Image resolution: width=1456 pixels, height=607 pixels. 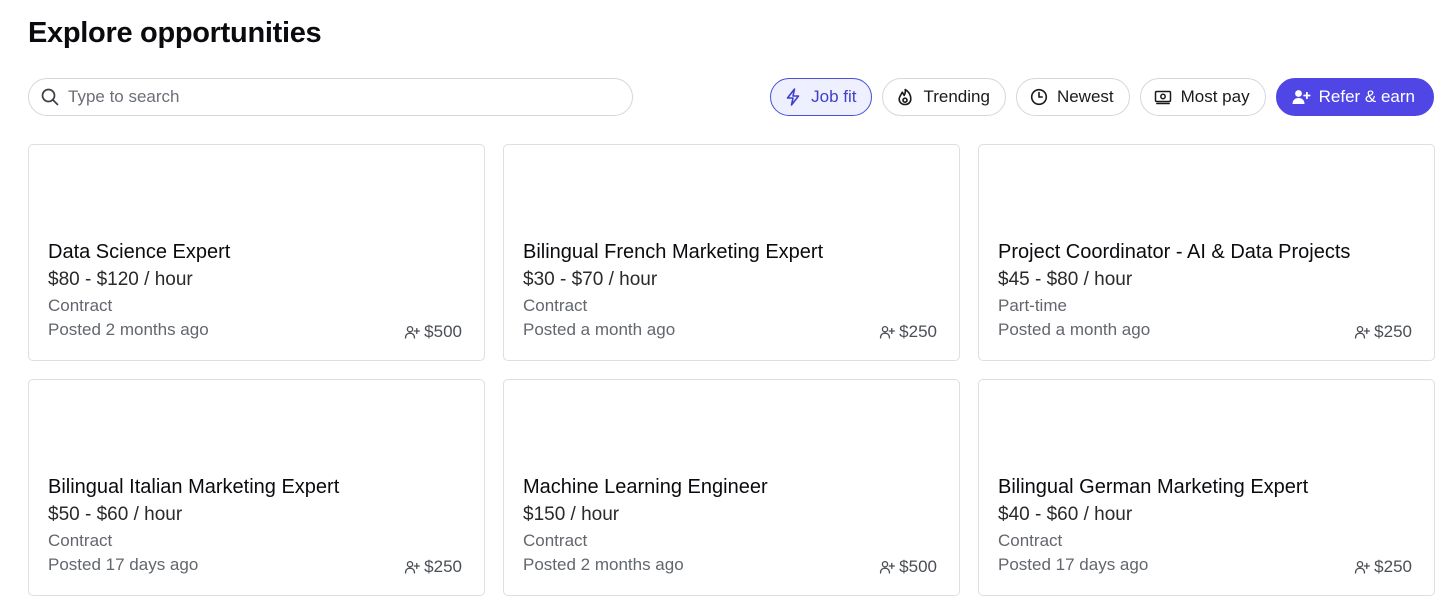 What do you see at coordinates (1366, 96) in the screenshot?
I see `refer-and-earn-label: Refer & earn` at bounding box center [1366, 96].